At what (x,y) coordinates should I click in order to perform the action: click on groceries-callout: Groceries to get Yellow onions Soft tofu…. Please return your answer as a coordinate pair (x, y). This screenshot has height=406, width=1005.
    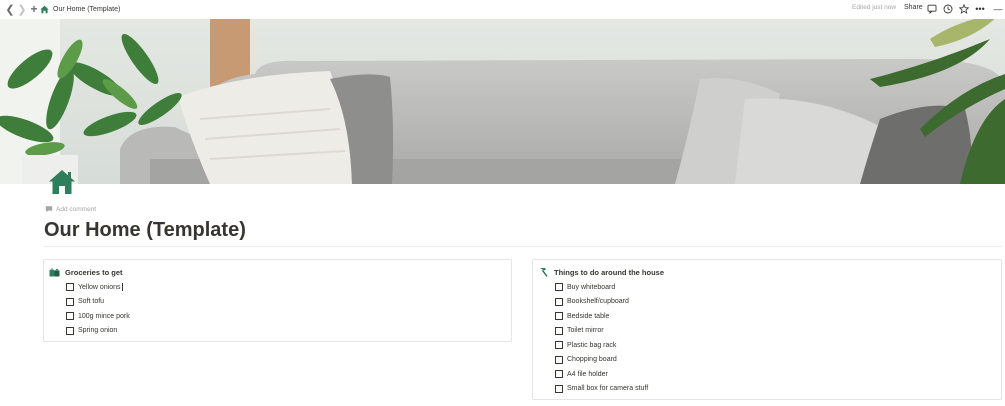
    Looking at the image, I should click on (277, 300).